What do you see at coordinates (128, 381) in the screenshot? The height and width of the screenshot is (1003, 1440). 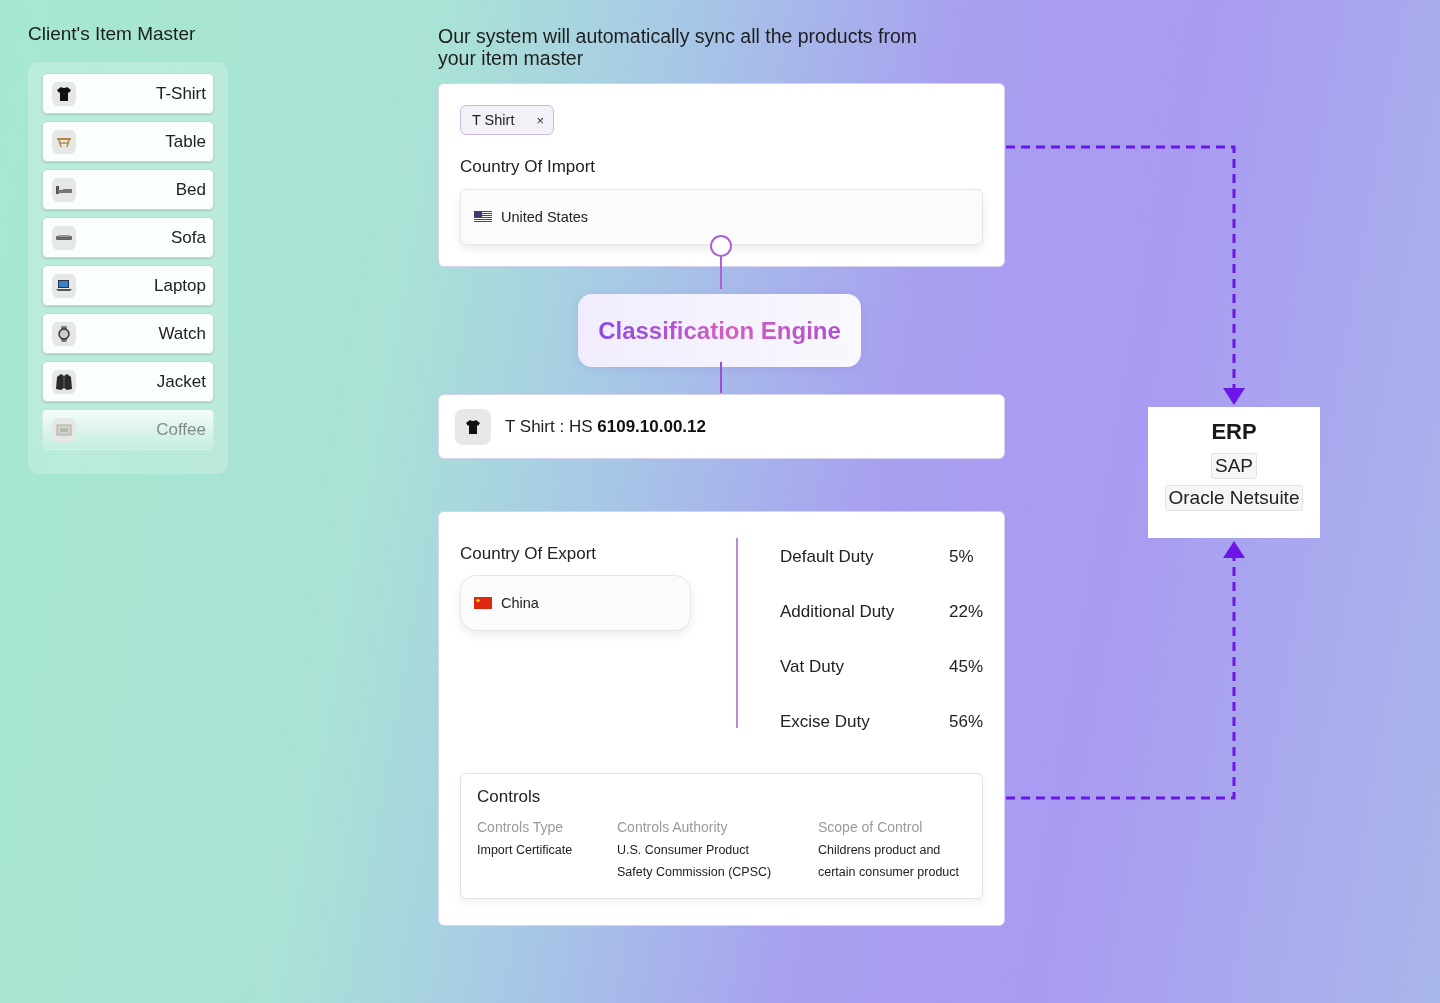 I see `item-card: Jacket` at bounding box center [128, 381].